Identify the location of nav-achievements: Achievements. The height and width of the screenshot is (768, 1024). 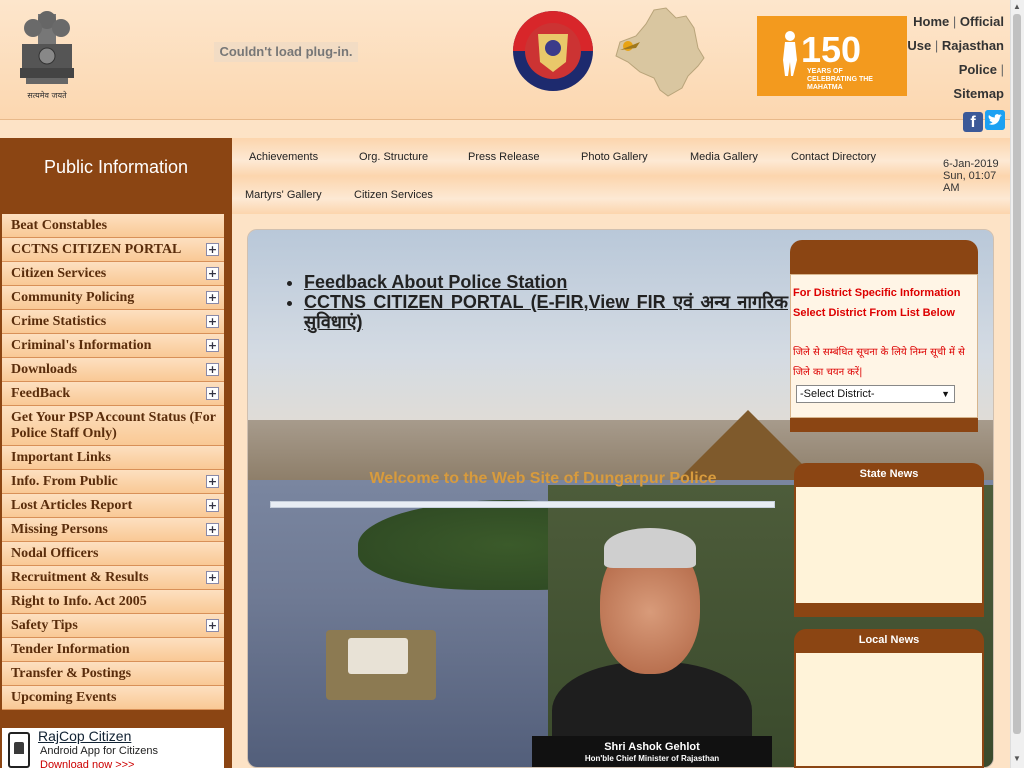
(283, 157).